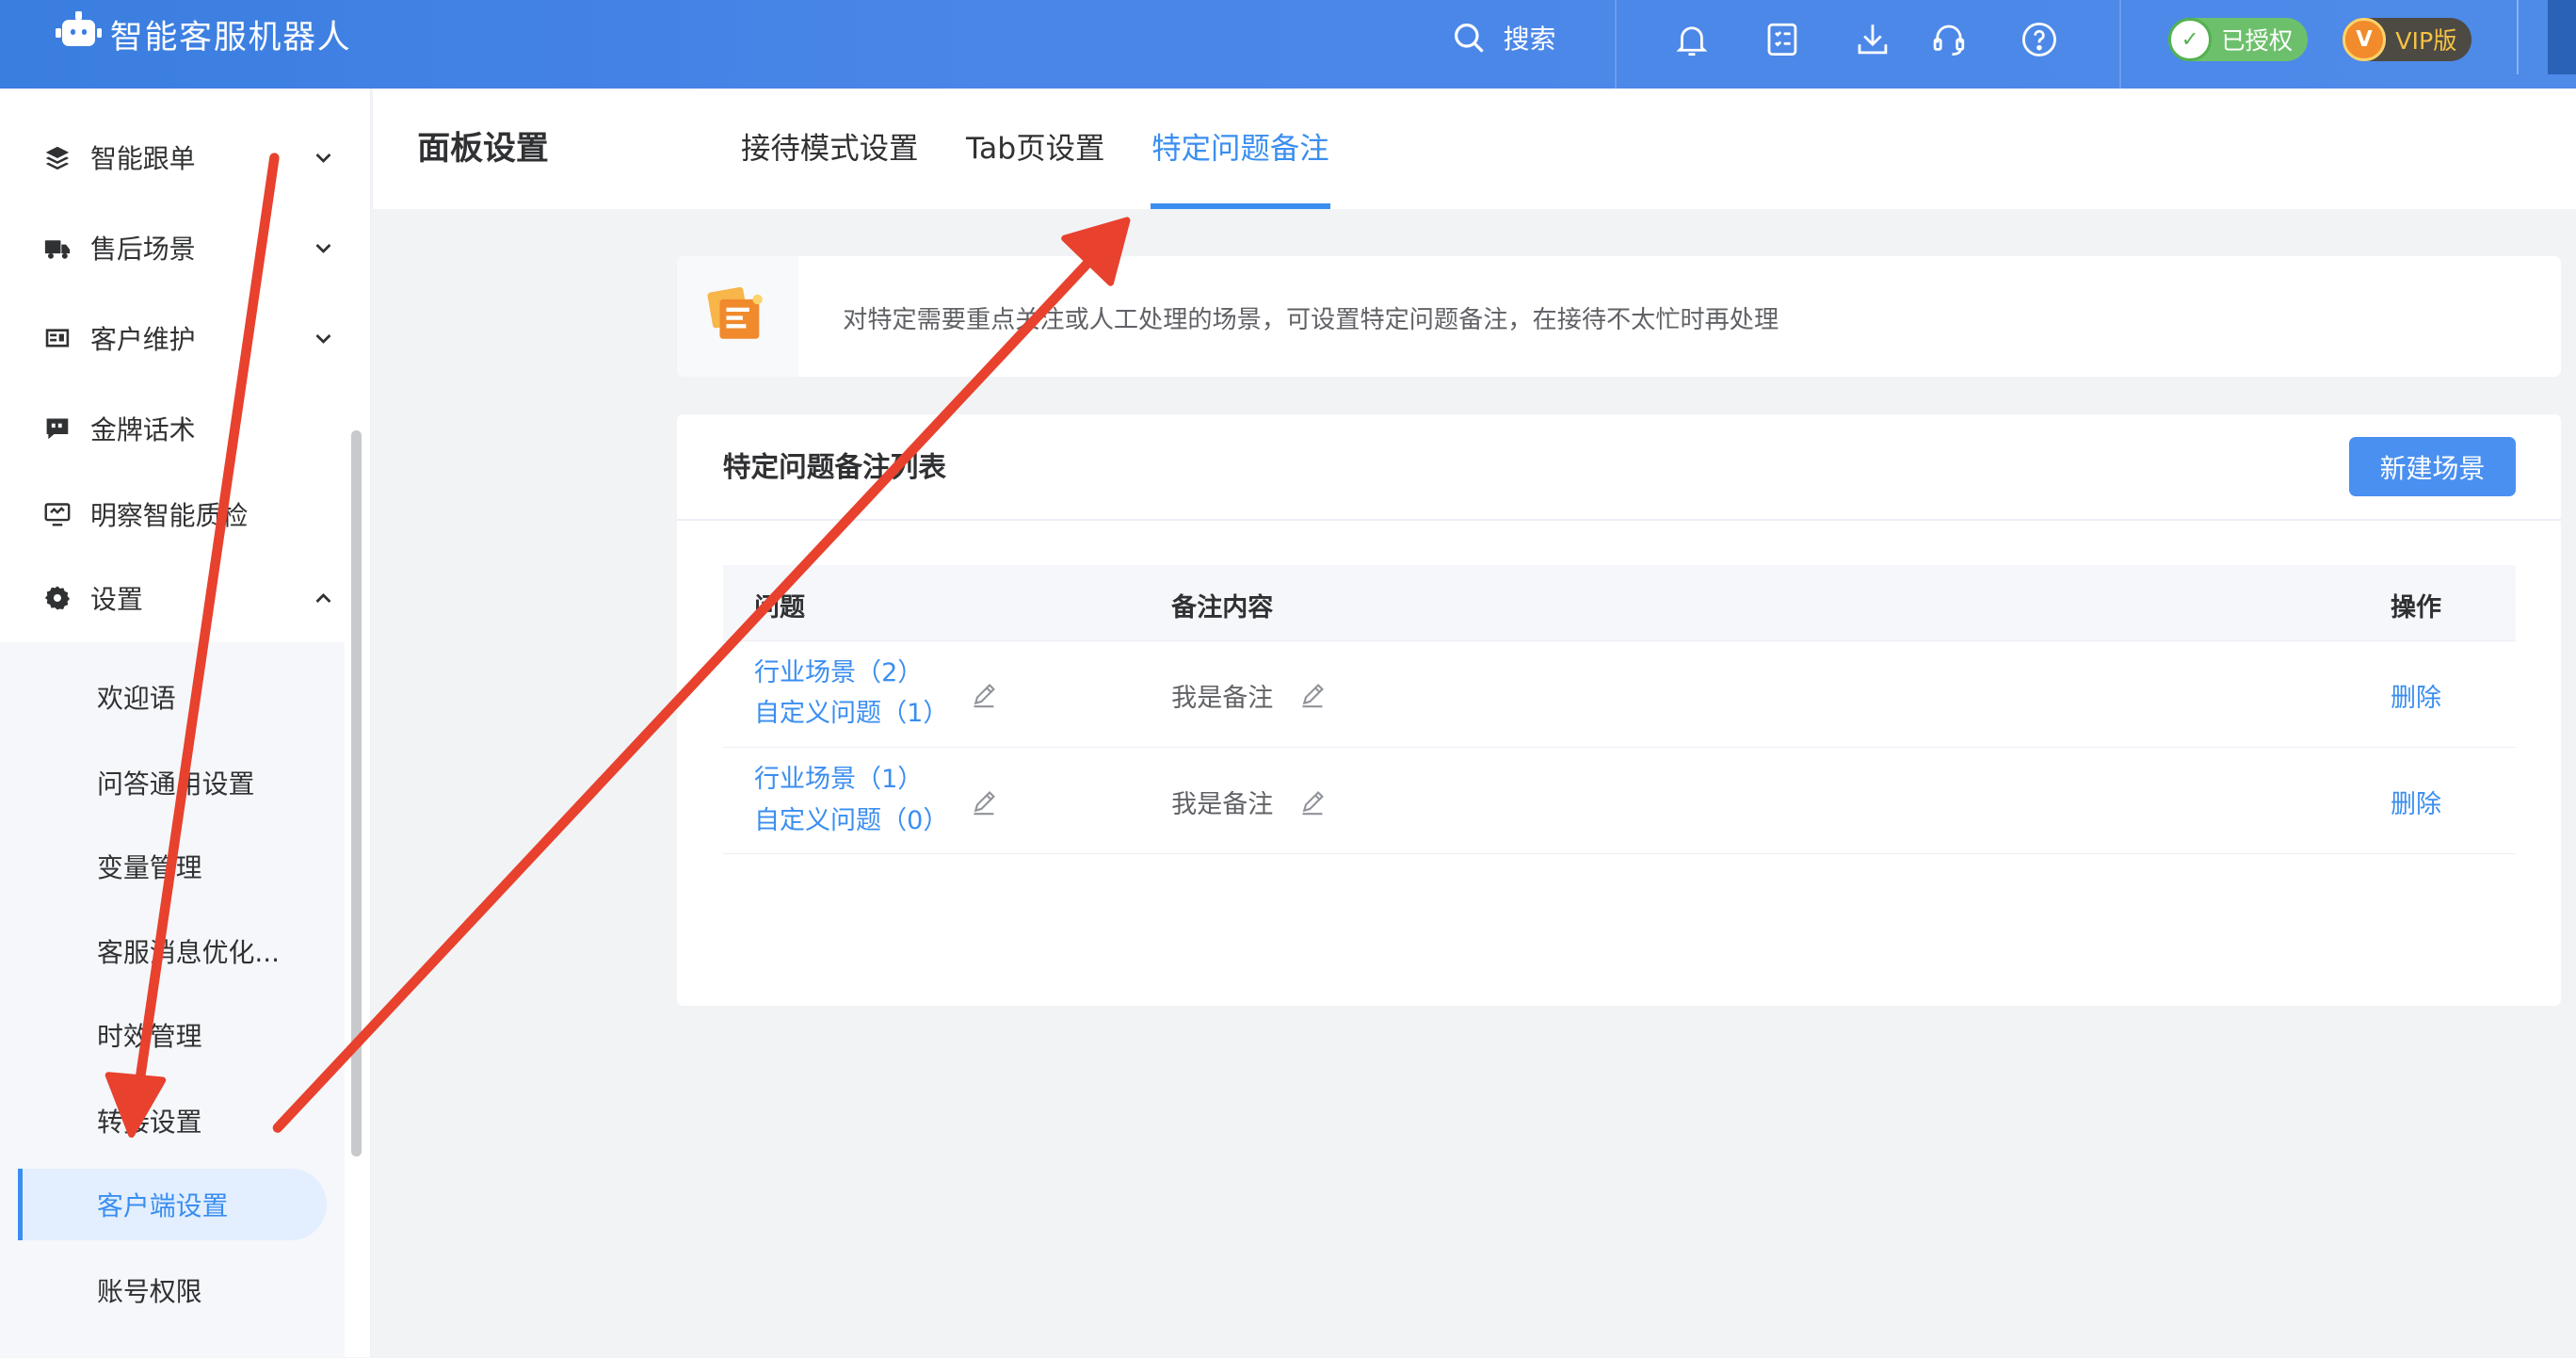 This screenshot has width=2576, height=1358. What do you see at coordinates (323, 597) in the screenshot?
I see `chevron-up-icon` at bounding box center [323, 597].